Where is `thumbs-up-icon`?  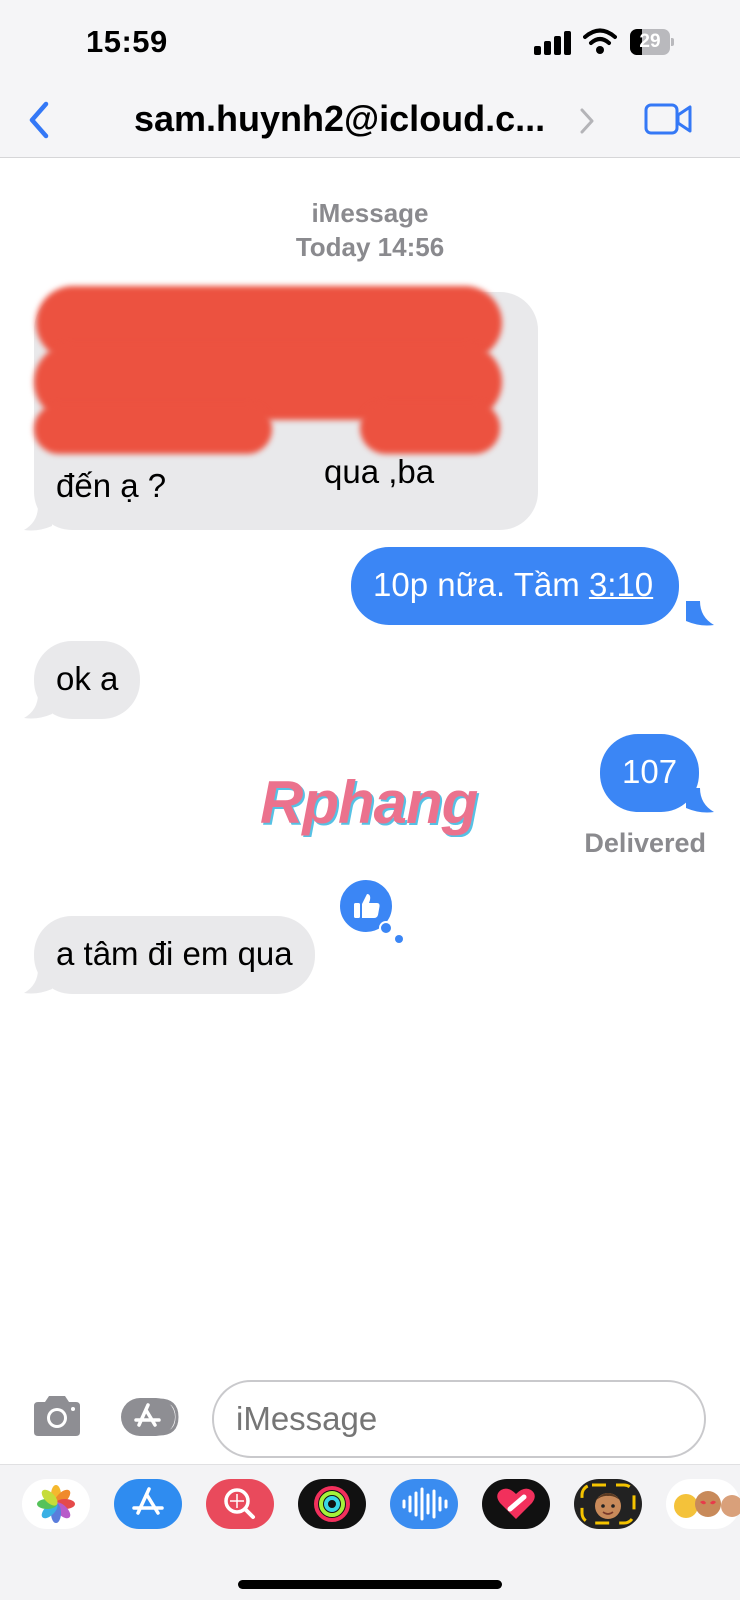 thumbs-up-icon is located at coordinates (367, 906).